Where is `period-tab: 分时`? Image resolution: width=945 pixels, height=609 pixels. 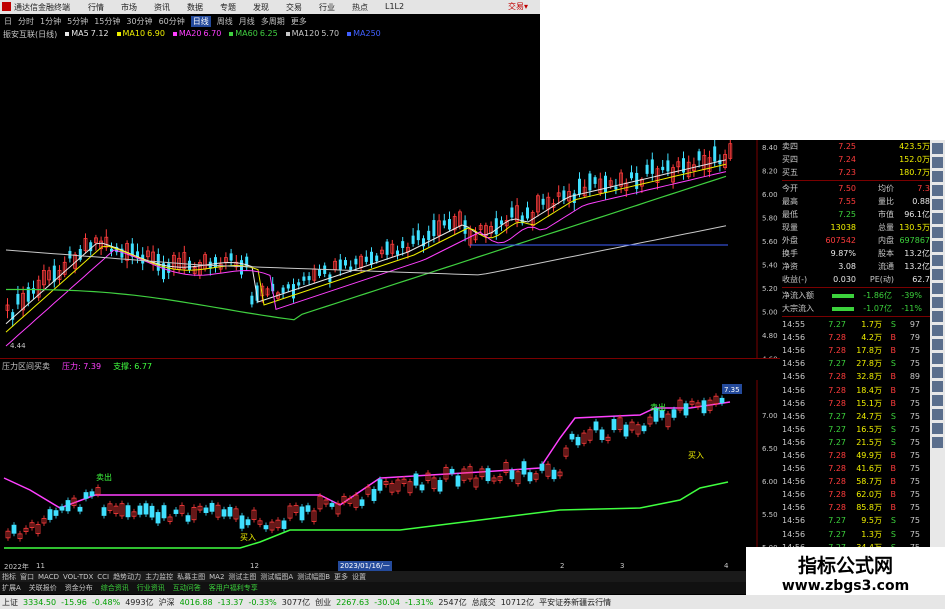
period-tab: 分时 is located at coordinates (26, 21).